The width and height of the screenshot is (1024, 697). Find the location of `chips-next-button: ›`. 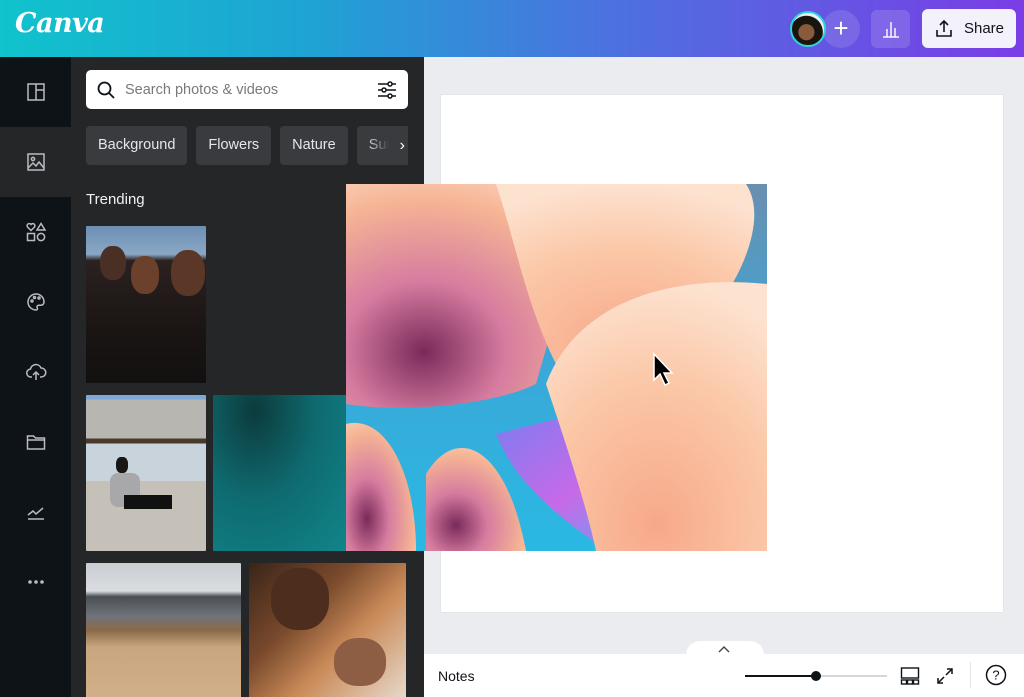

chips-next-button: › is located at coordinates (387, 145).